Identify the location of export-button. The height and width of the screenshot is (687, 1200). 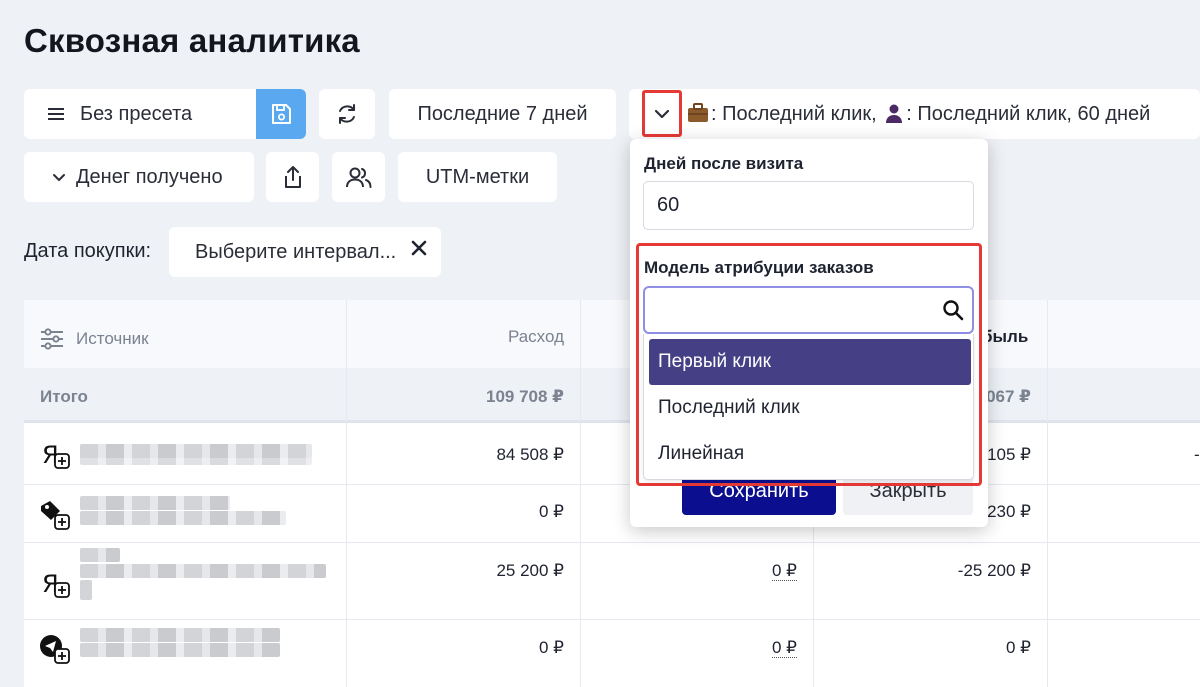
(292, 177).